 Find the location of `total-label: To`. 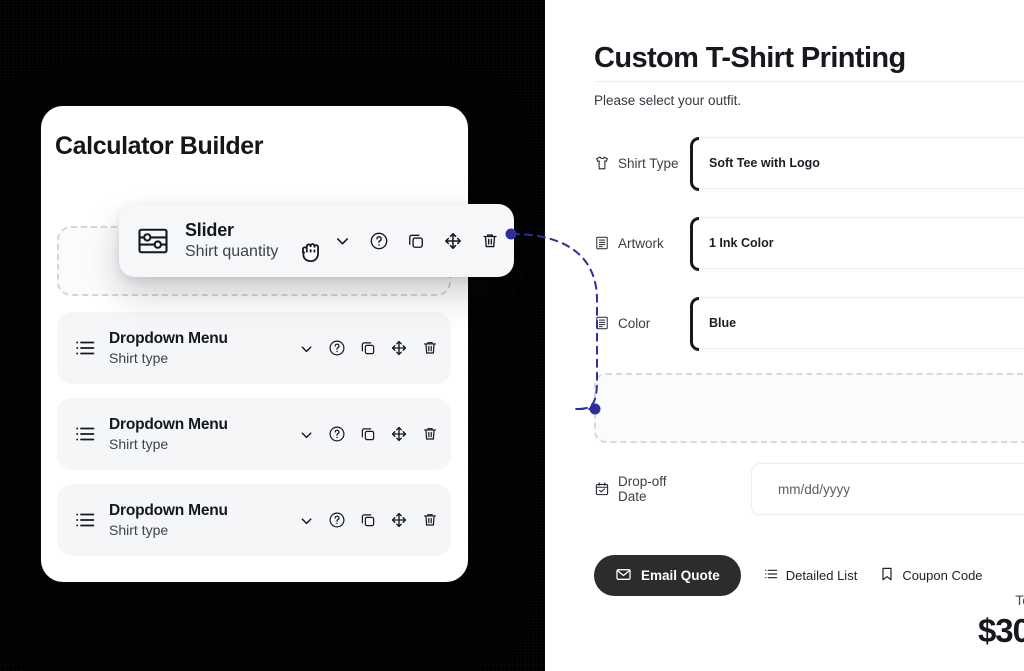

total-label: To is located at coordinates (1019, 600).